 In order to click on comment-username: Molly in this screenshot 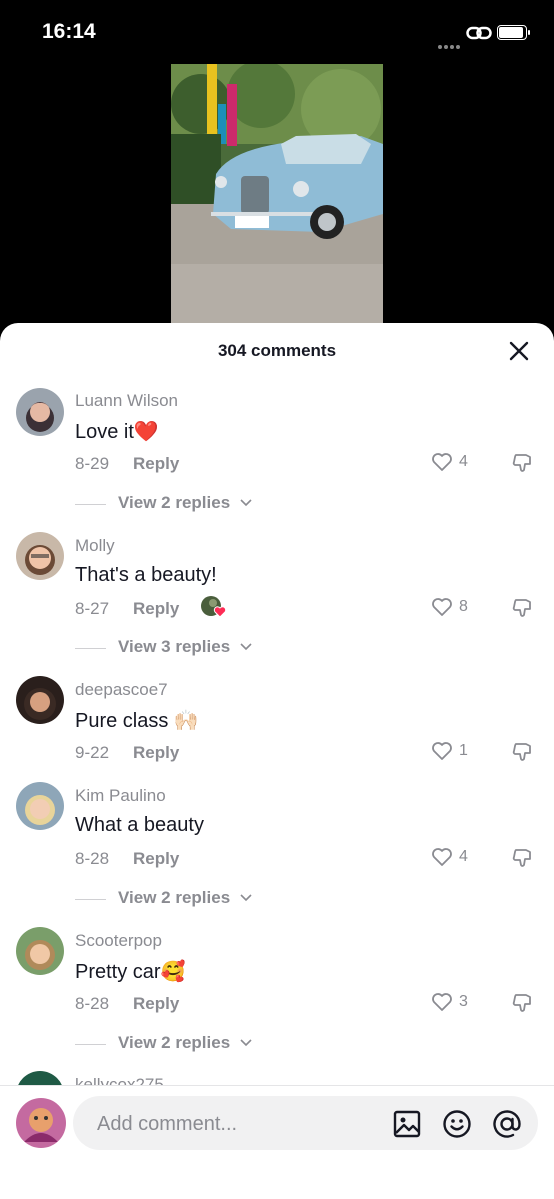, I will do `click(95, 546)`.